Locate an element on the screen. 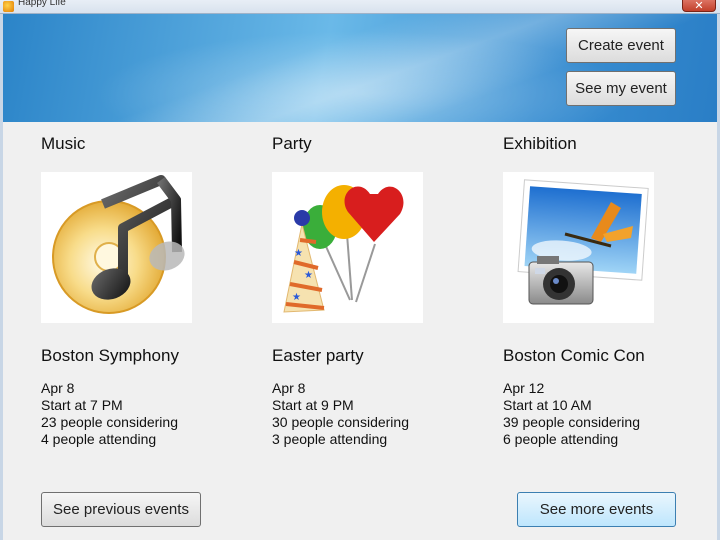 The height and width of the screenshot is (540, 720). category-label: Exhibition is located at coordinates (540, 143).